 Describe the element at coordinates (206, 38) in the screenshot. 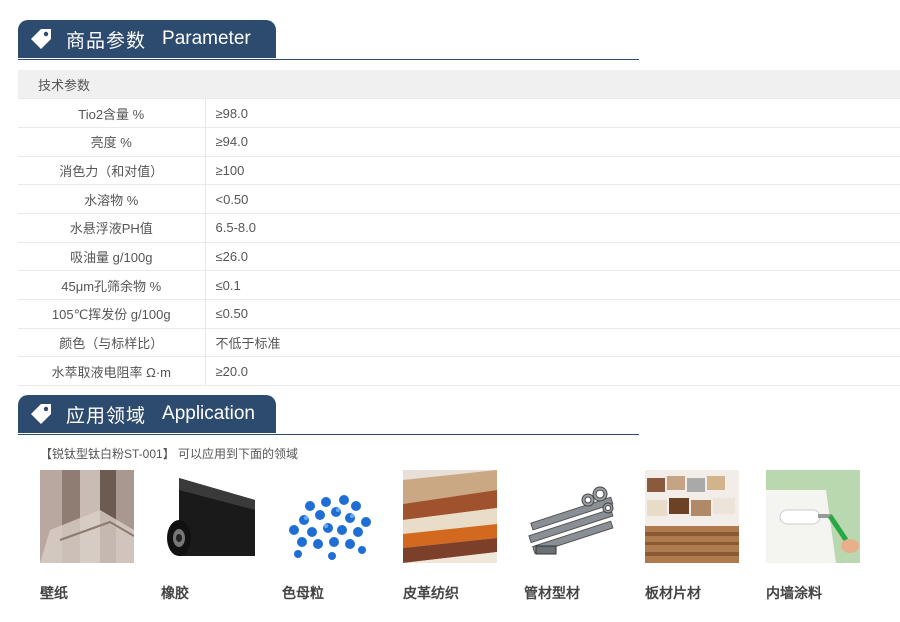

I see `parameter-title-en: Parameter` at that location.